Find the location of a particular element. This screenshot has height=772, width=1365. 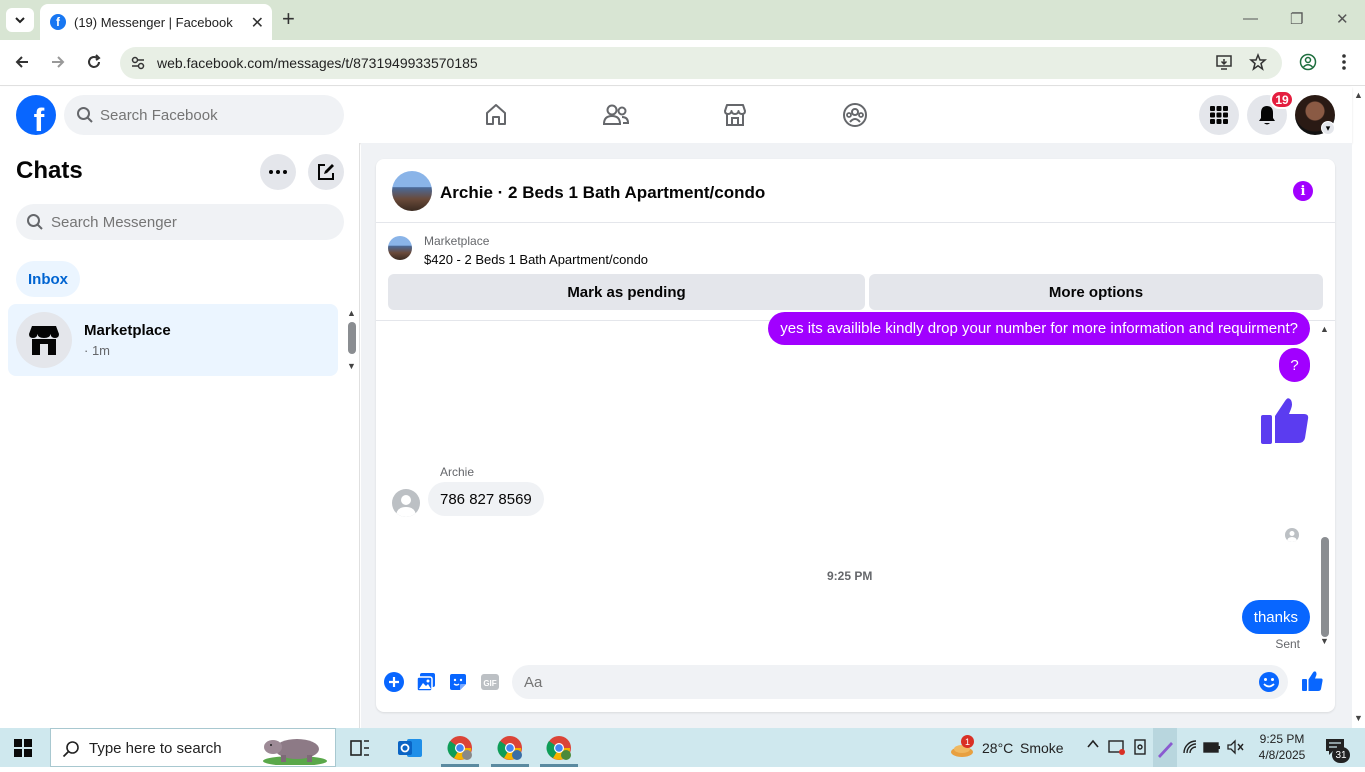

friends-icon is located at coordinates (616, 115).